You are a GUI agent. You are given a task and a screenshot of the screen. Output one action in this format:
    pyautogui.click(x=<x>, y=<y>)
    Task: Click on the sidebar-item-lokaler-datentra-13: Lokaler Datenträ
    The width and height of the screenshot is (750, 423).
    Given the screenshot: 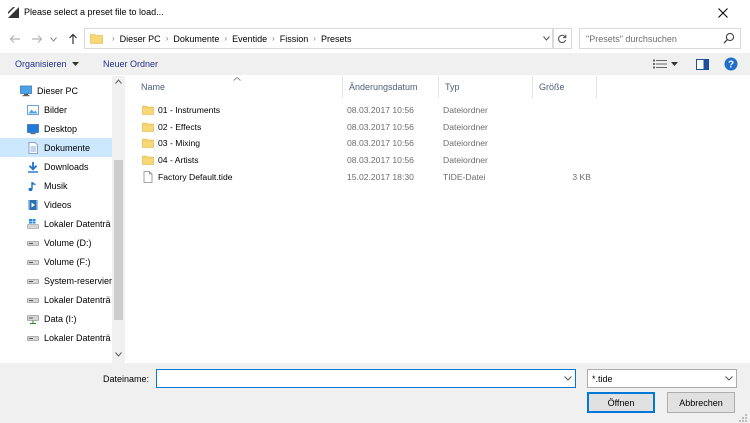 What is the action you would take?
    pyautogui.click(x=56, y=337)
    